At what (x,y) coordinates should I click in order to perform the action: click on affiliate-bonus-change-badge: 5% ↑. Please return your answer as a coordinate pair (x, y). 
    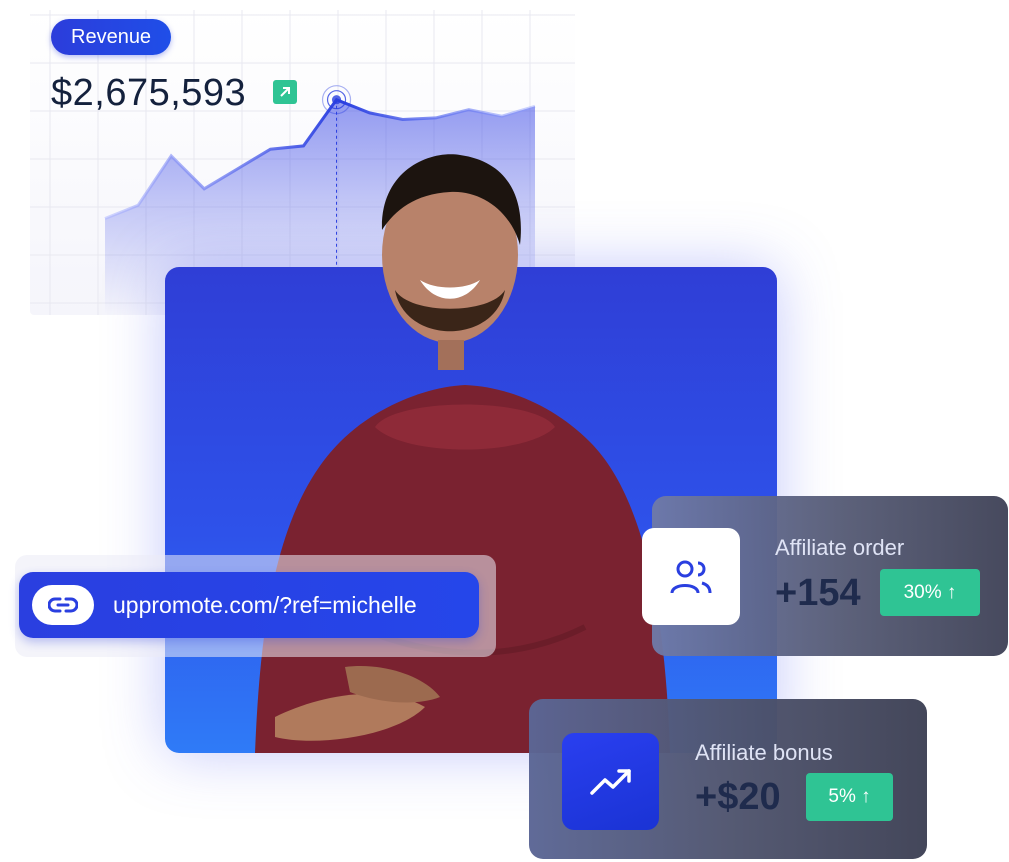
    Looking at the image, I should click on (849, 797).